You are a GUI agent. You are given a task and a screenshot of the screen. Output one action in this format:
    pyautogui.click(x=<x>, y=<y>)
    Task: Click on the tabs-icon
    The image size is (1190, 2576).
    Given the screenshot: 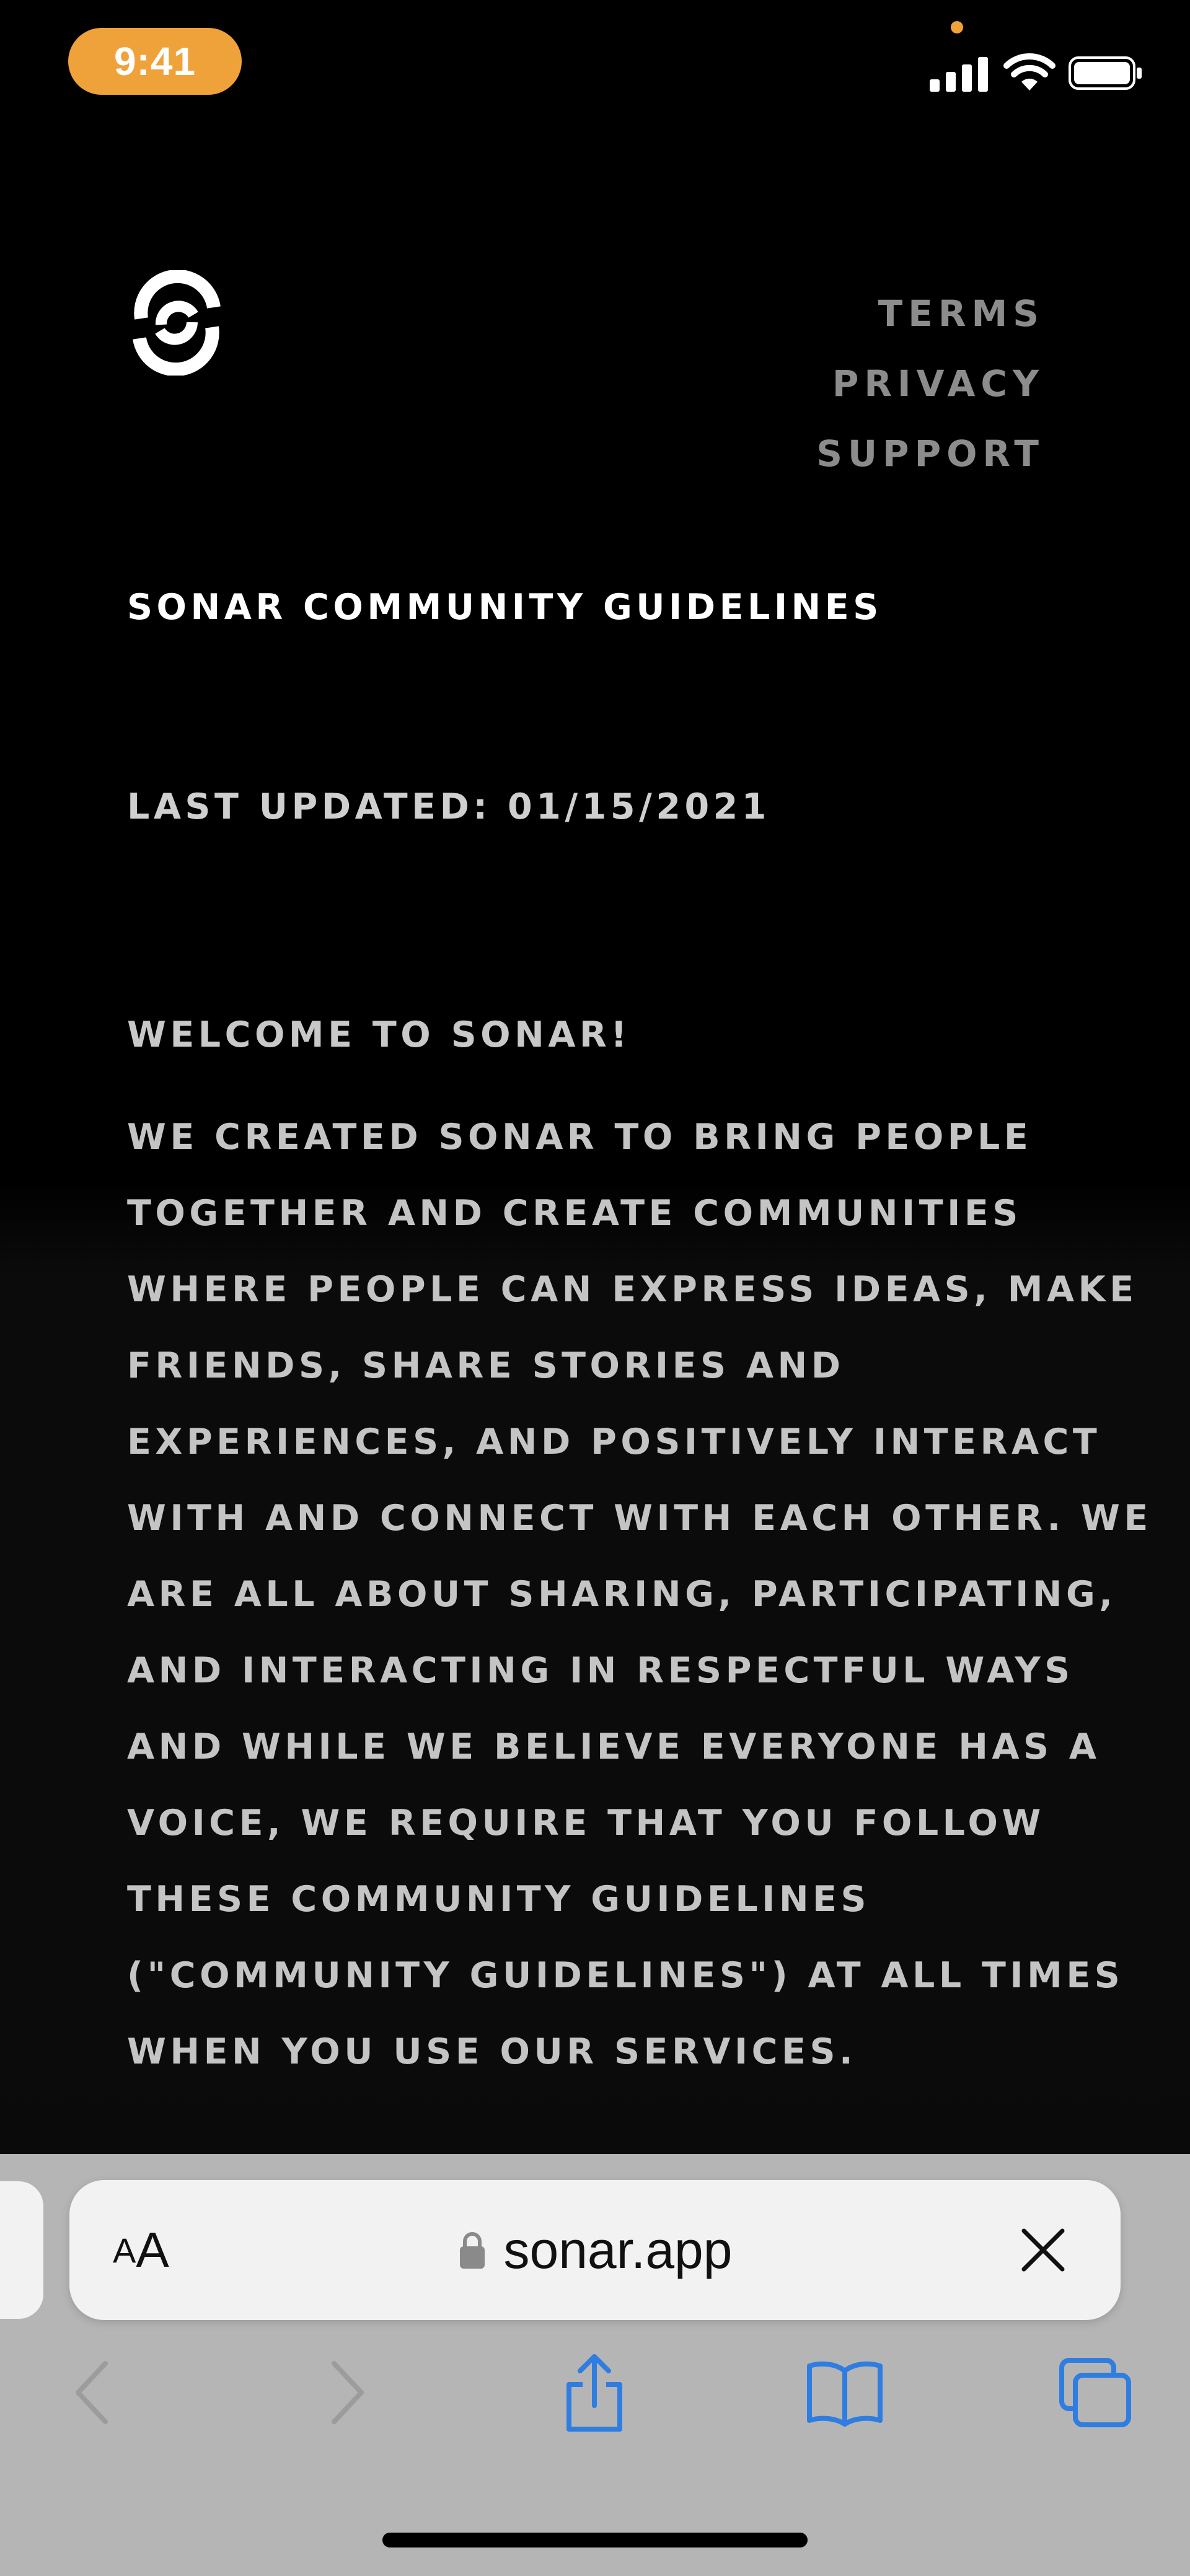 What is the action you would take?
    pyautogui.click(x=1095, y=2392)
    